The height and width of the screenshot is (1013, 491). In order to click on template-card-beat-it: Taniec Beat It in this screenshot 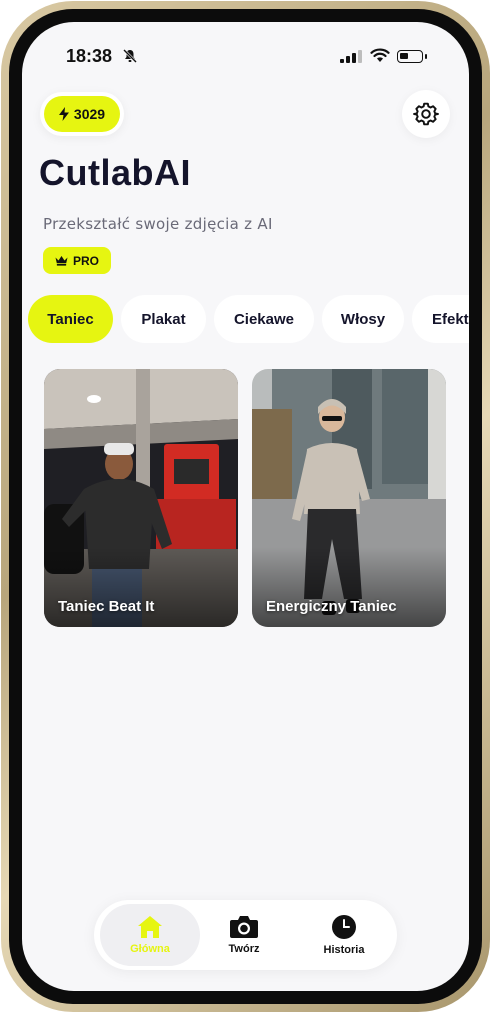, I will do `click(141, 498)`.